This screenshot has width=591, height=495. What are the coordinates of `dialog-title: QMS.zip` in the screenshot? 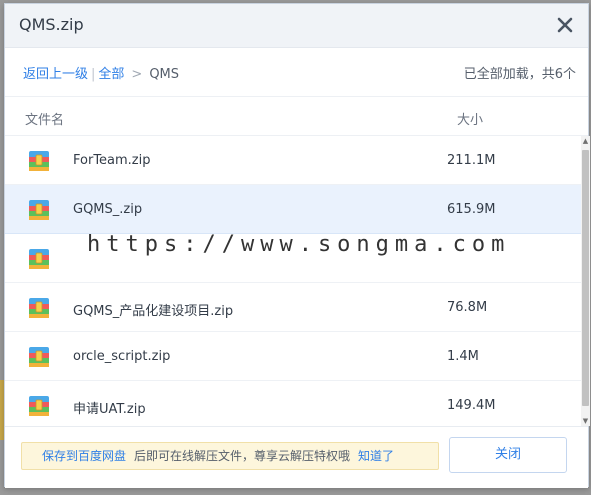 It's located at (51, 24).